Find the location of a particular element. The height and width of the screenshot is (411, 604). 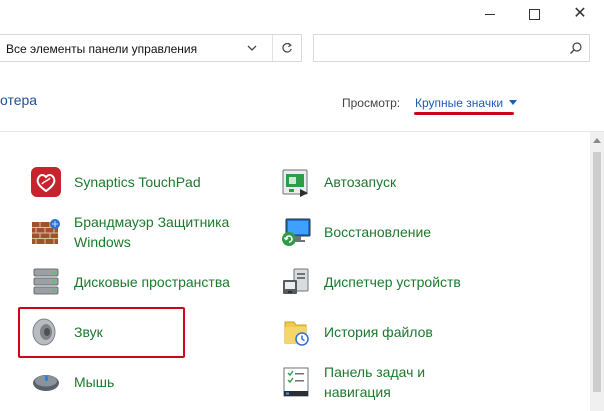

maximize-icon is located at coordinates (534, 14).